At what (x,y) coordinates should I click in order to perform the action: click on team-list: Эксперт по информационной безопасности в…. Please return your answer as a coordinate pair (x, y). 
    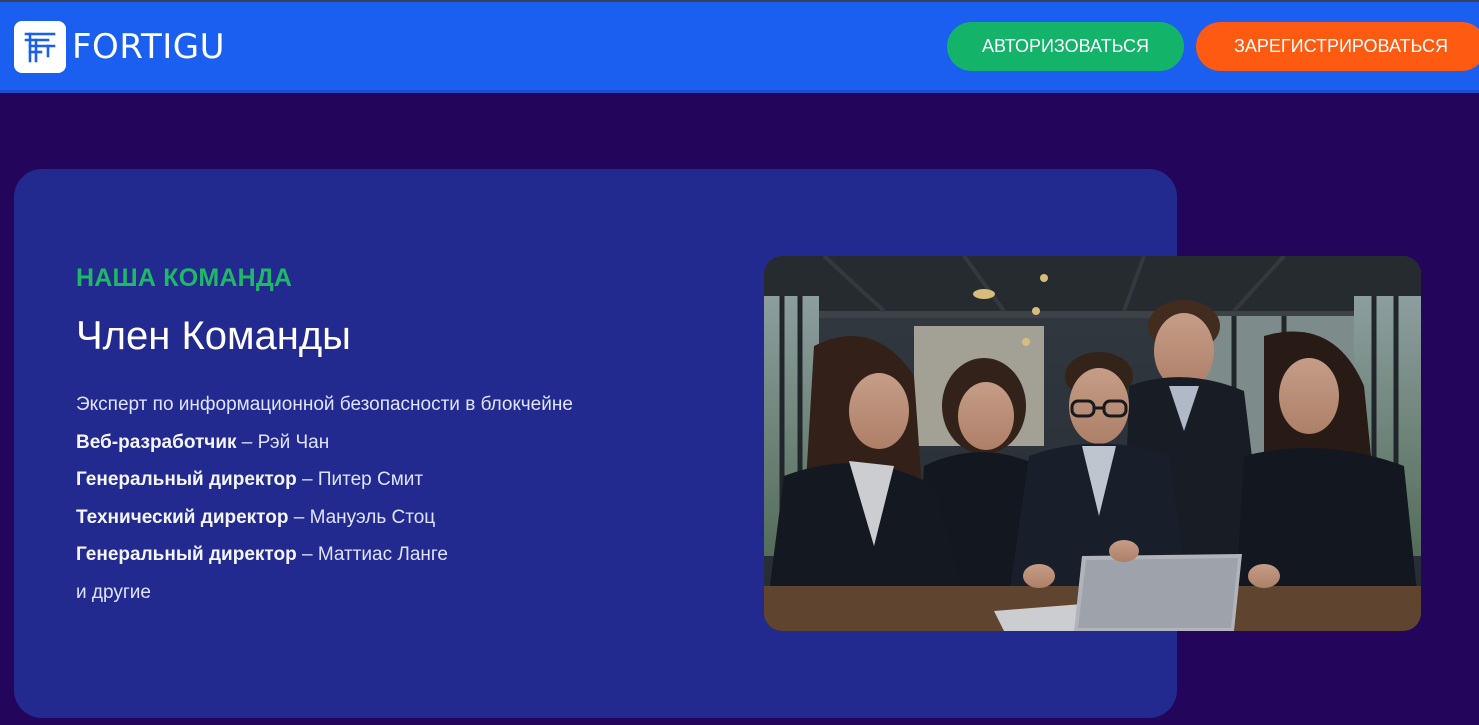
    Looking at the image, I should click on (396, 503).